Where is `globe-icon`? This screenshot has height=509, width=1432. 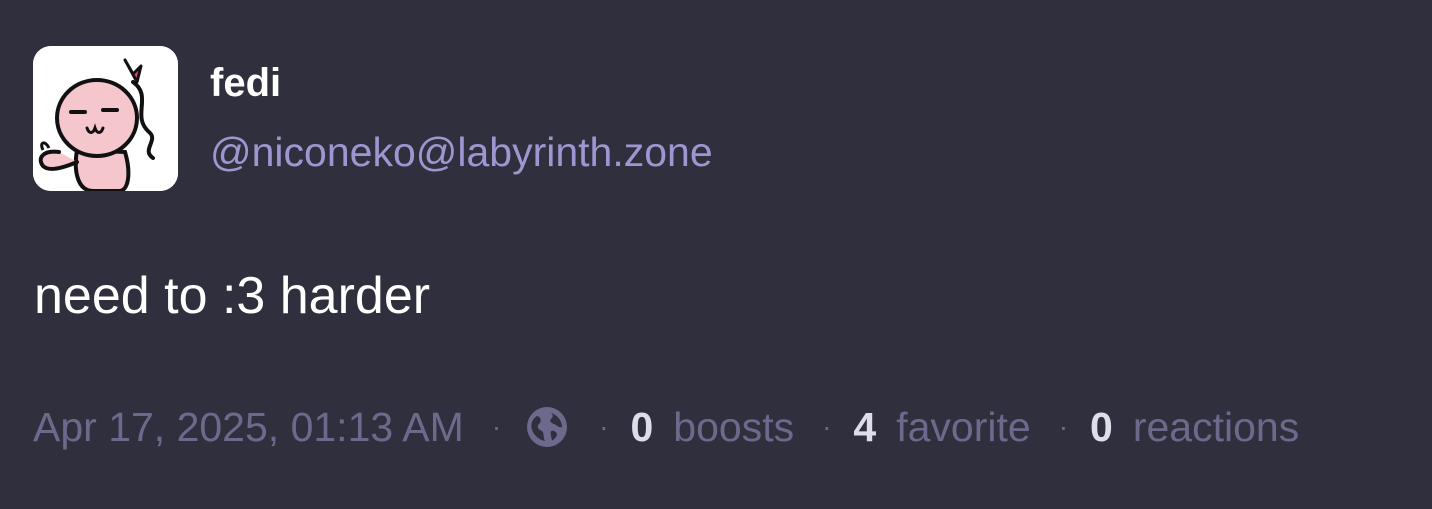
globe-icon is located at coordinates (547, 427).